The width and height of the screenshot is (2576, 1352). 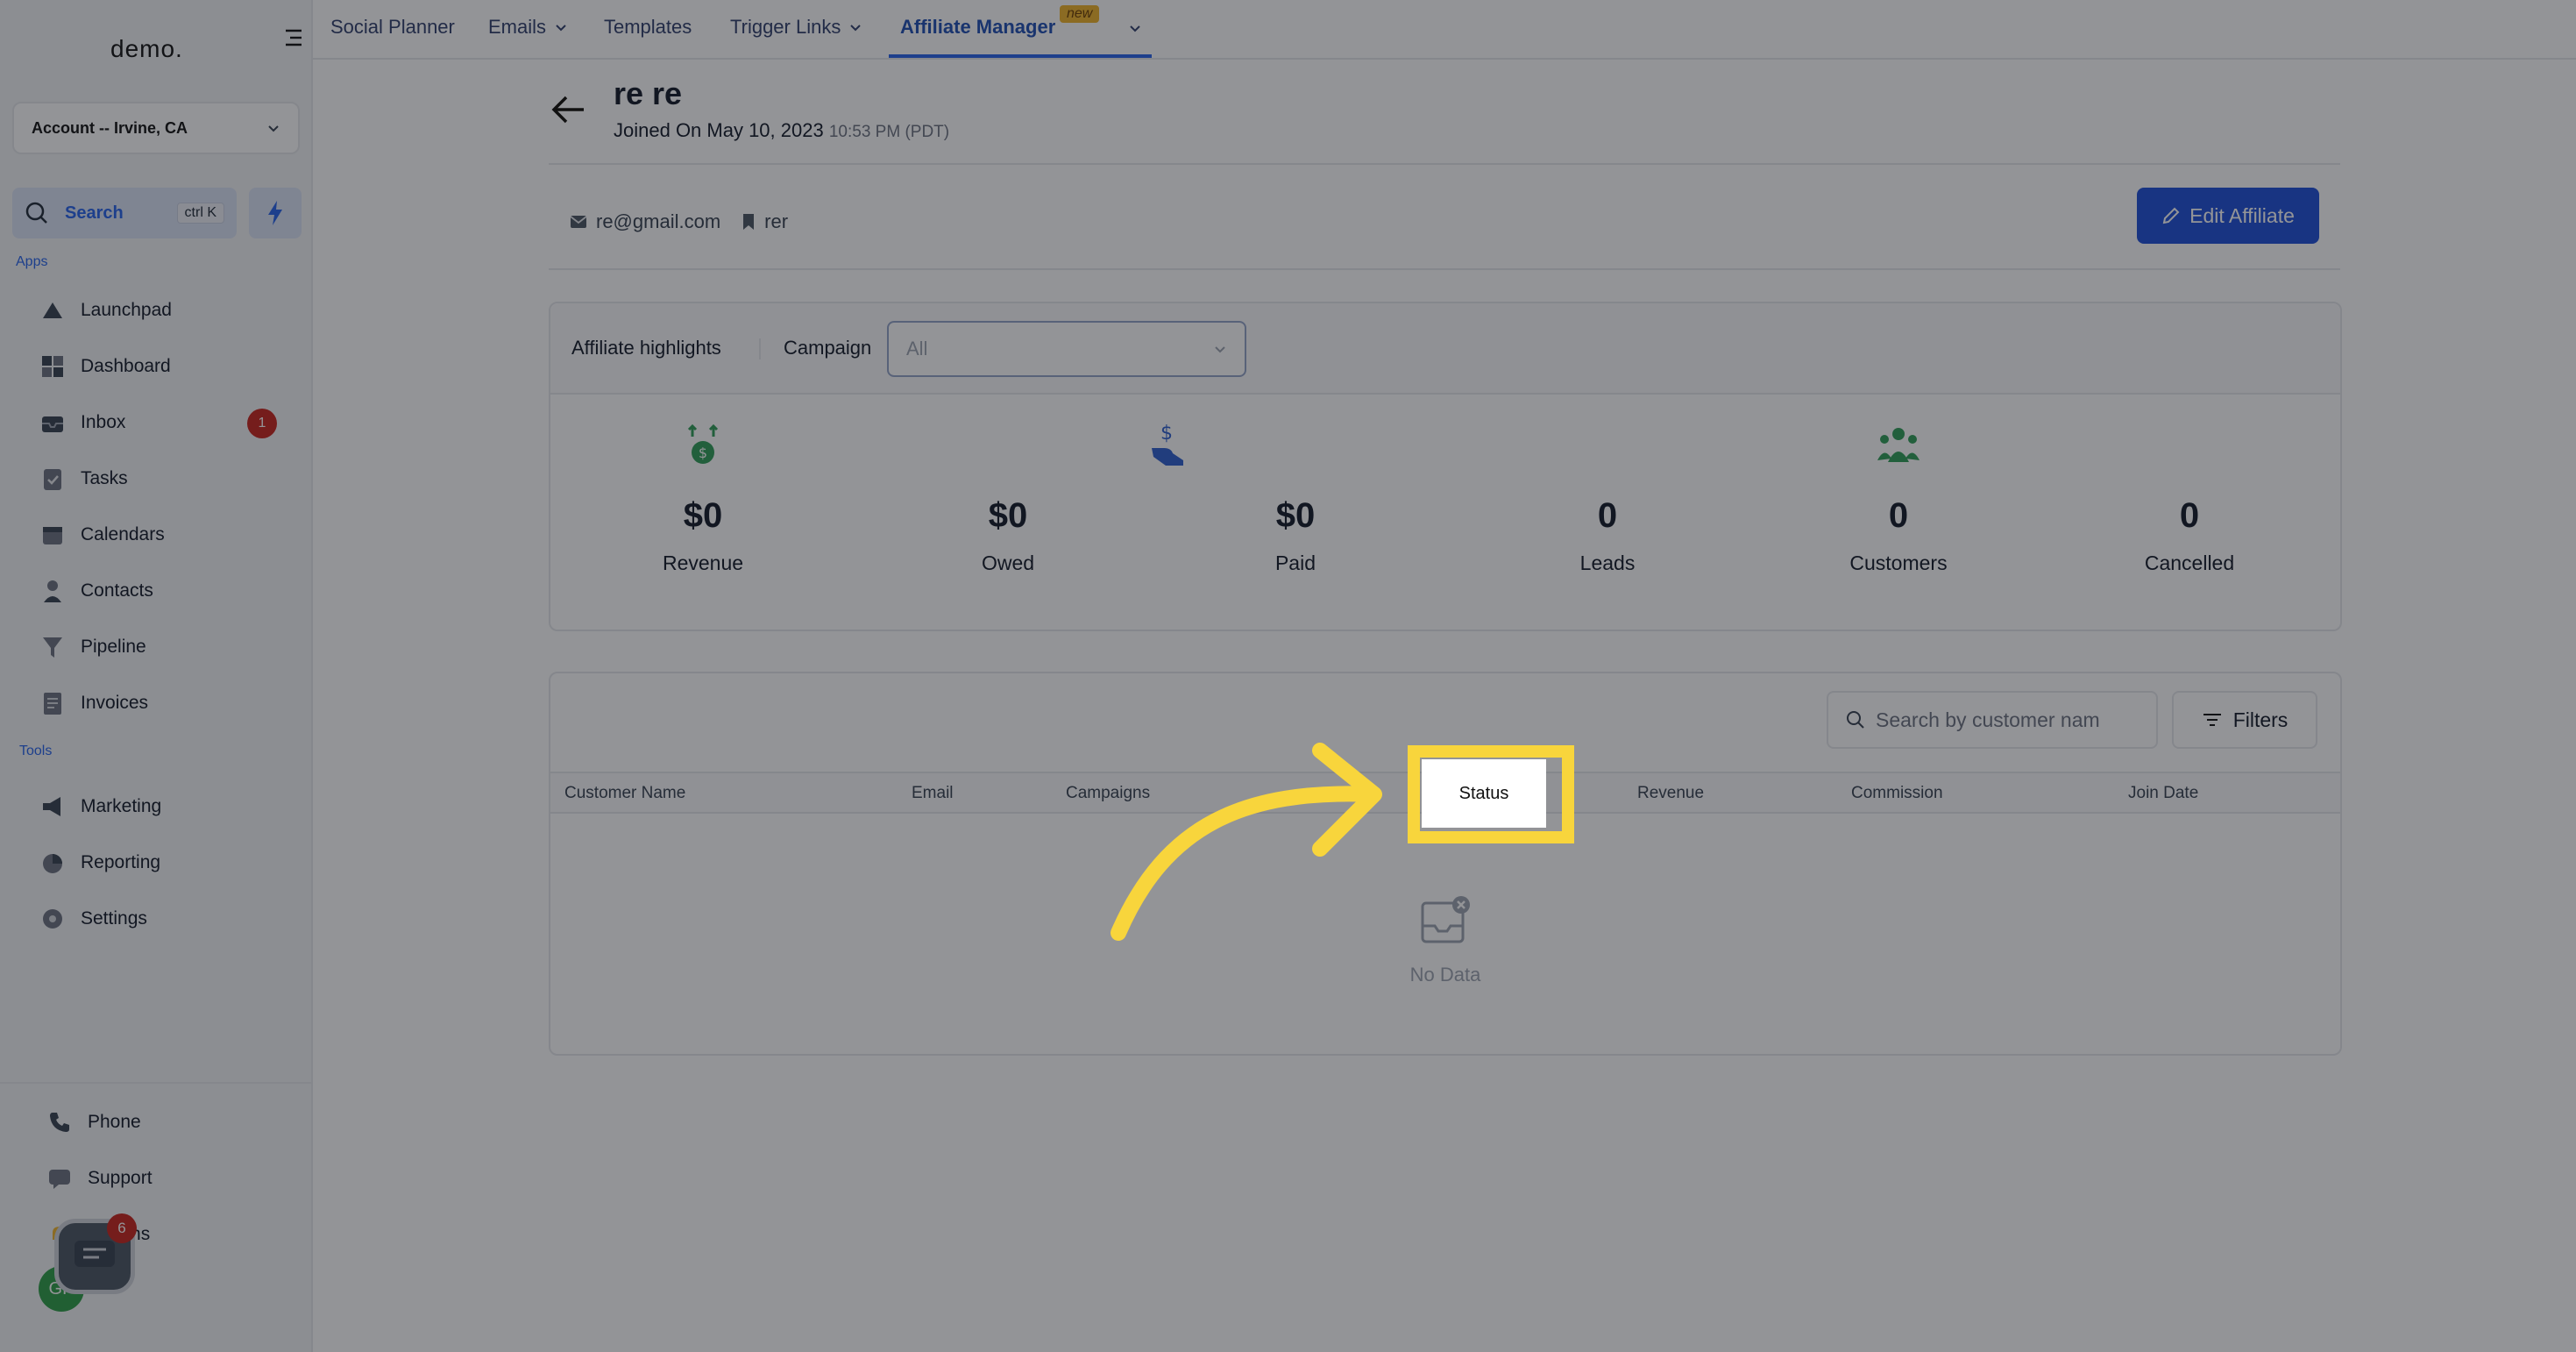 What do you see at coordinates (1066, 349) in the screenshot?
I see `campaign-select: All` at bounding box center [1066, 349].